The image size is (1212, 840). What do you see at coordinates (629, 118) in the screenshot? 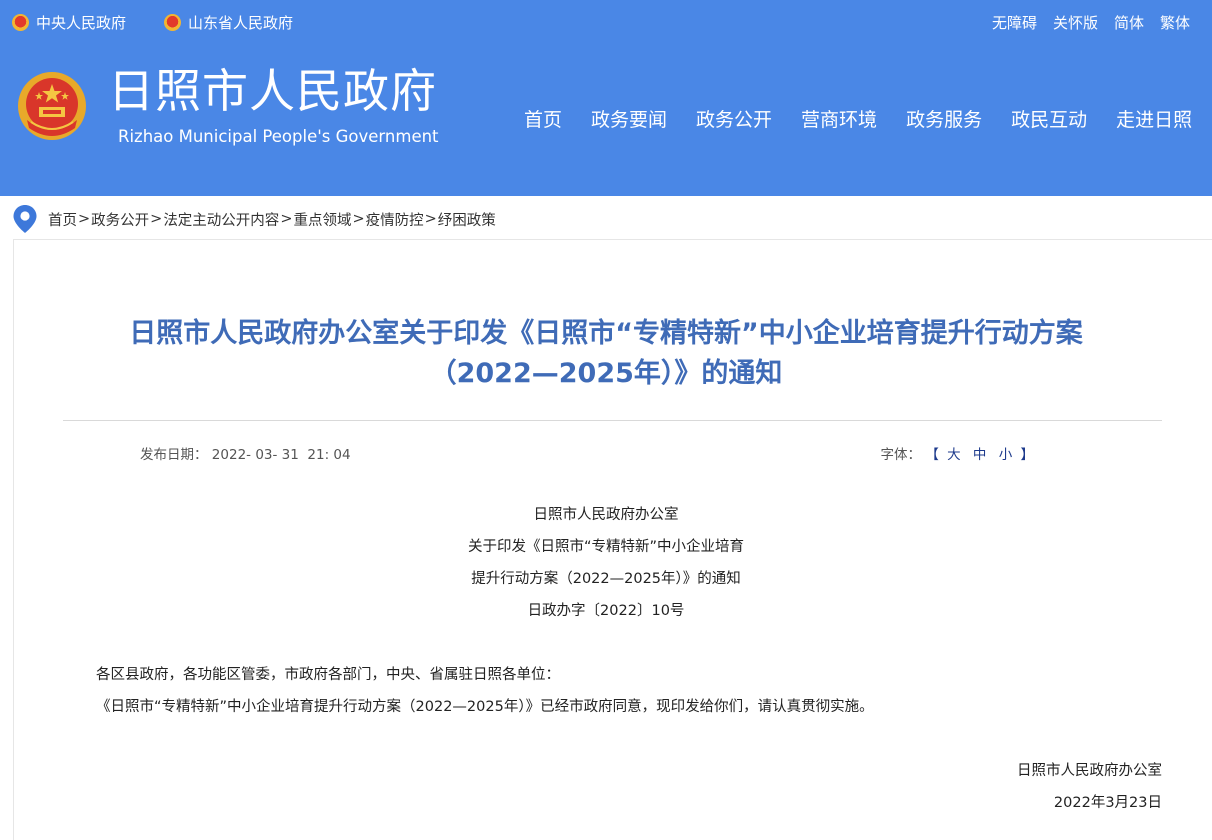
I see `nav-item-gov-news: 政务要闻` at bounding box center [629, 118].